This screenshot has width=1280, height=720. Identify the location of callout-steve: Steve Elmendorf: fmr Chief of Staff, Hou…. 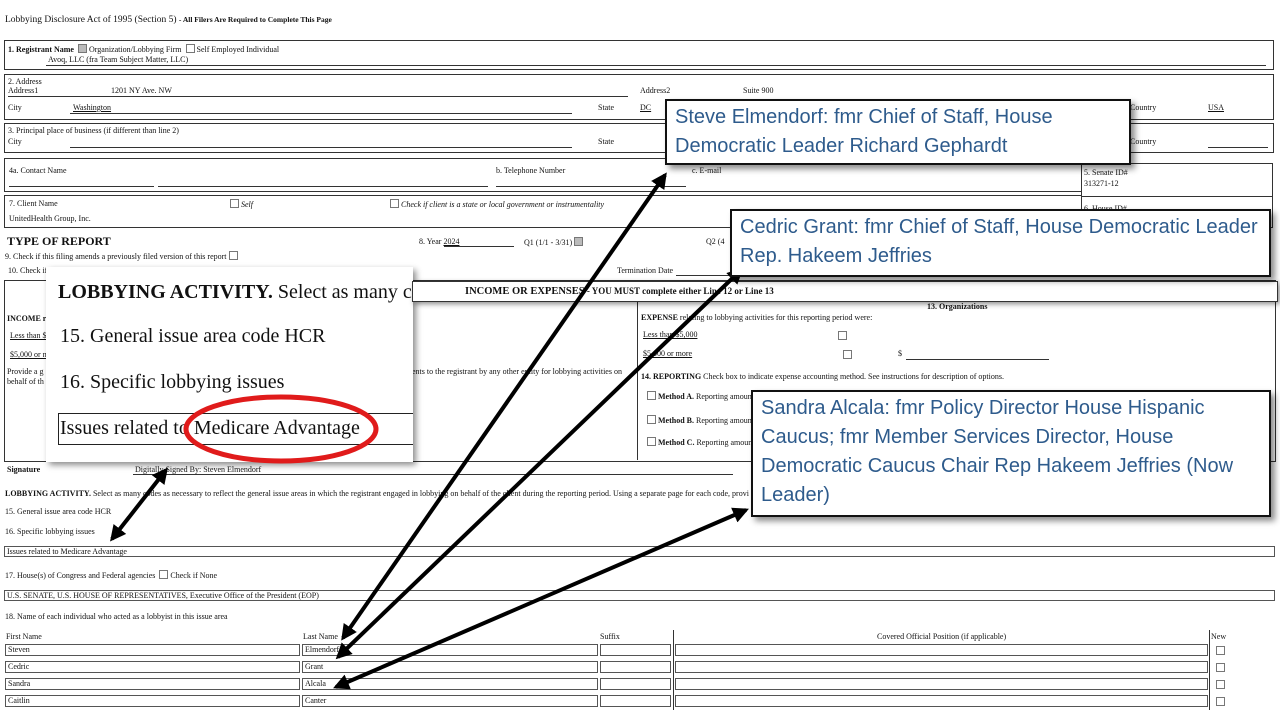
(898, 132).